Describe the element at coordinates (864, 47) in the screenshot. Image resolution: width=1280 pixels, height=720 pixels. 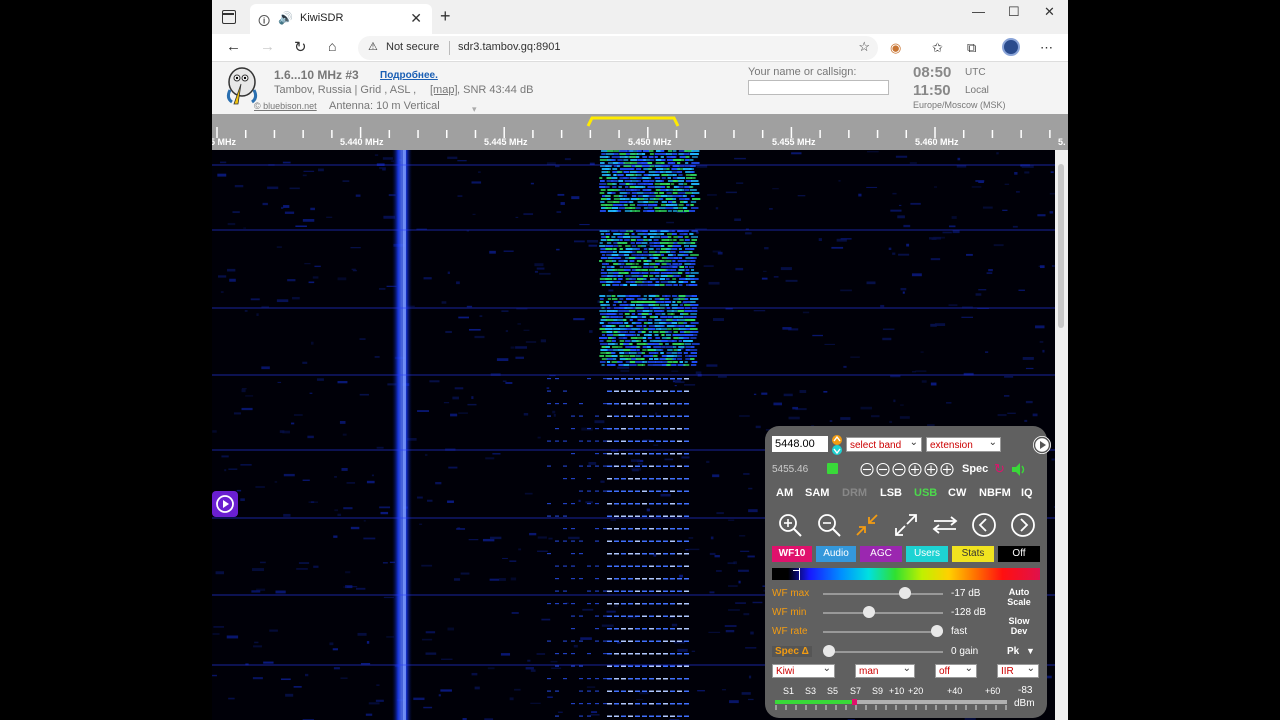
I see `favorite-star-icon: ☆` at that location.